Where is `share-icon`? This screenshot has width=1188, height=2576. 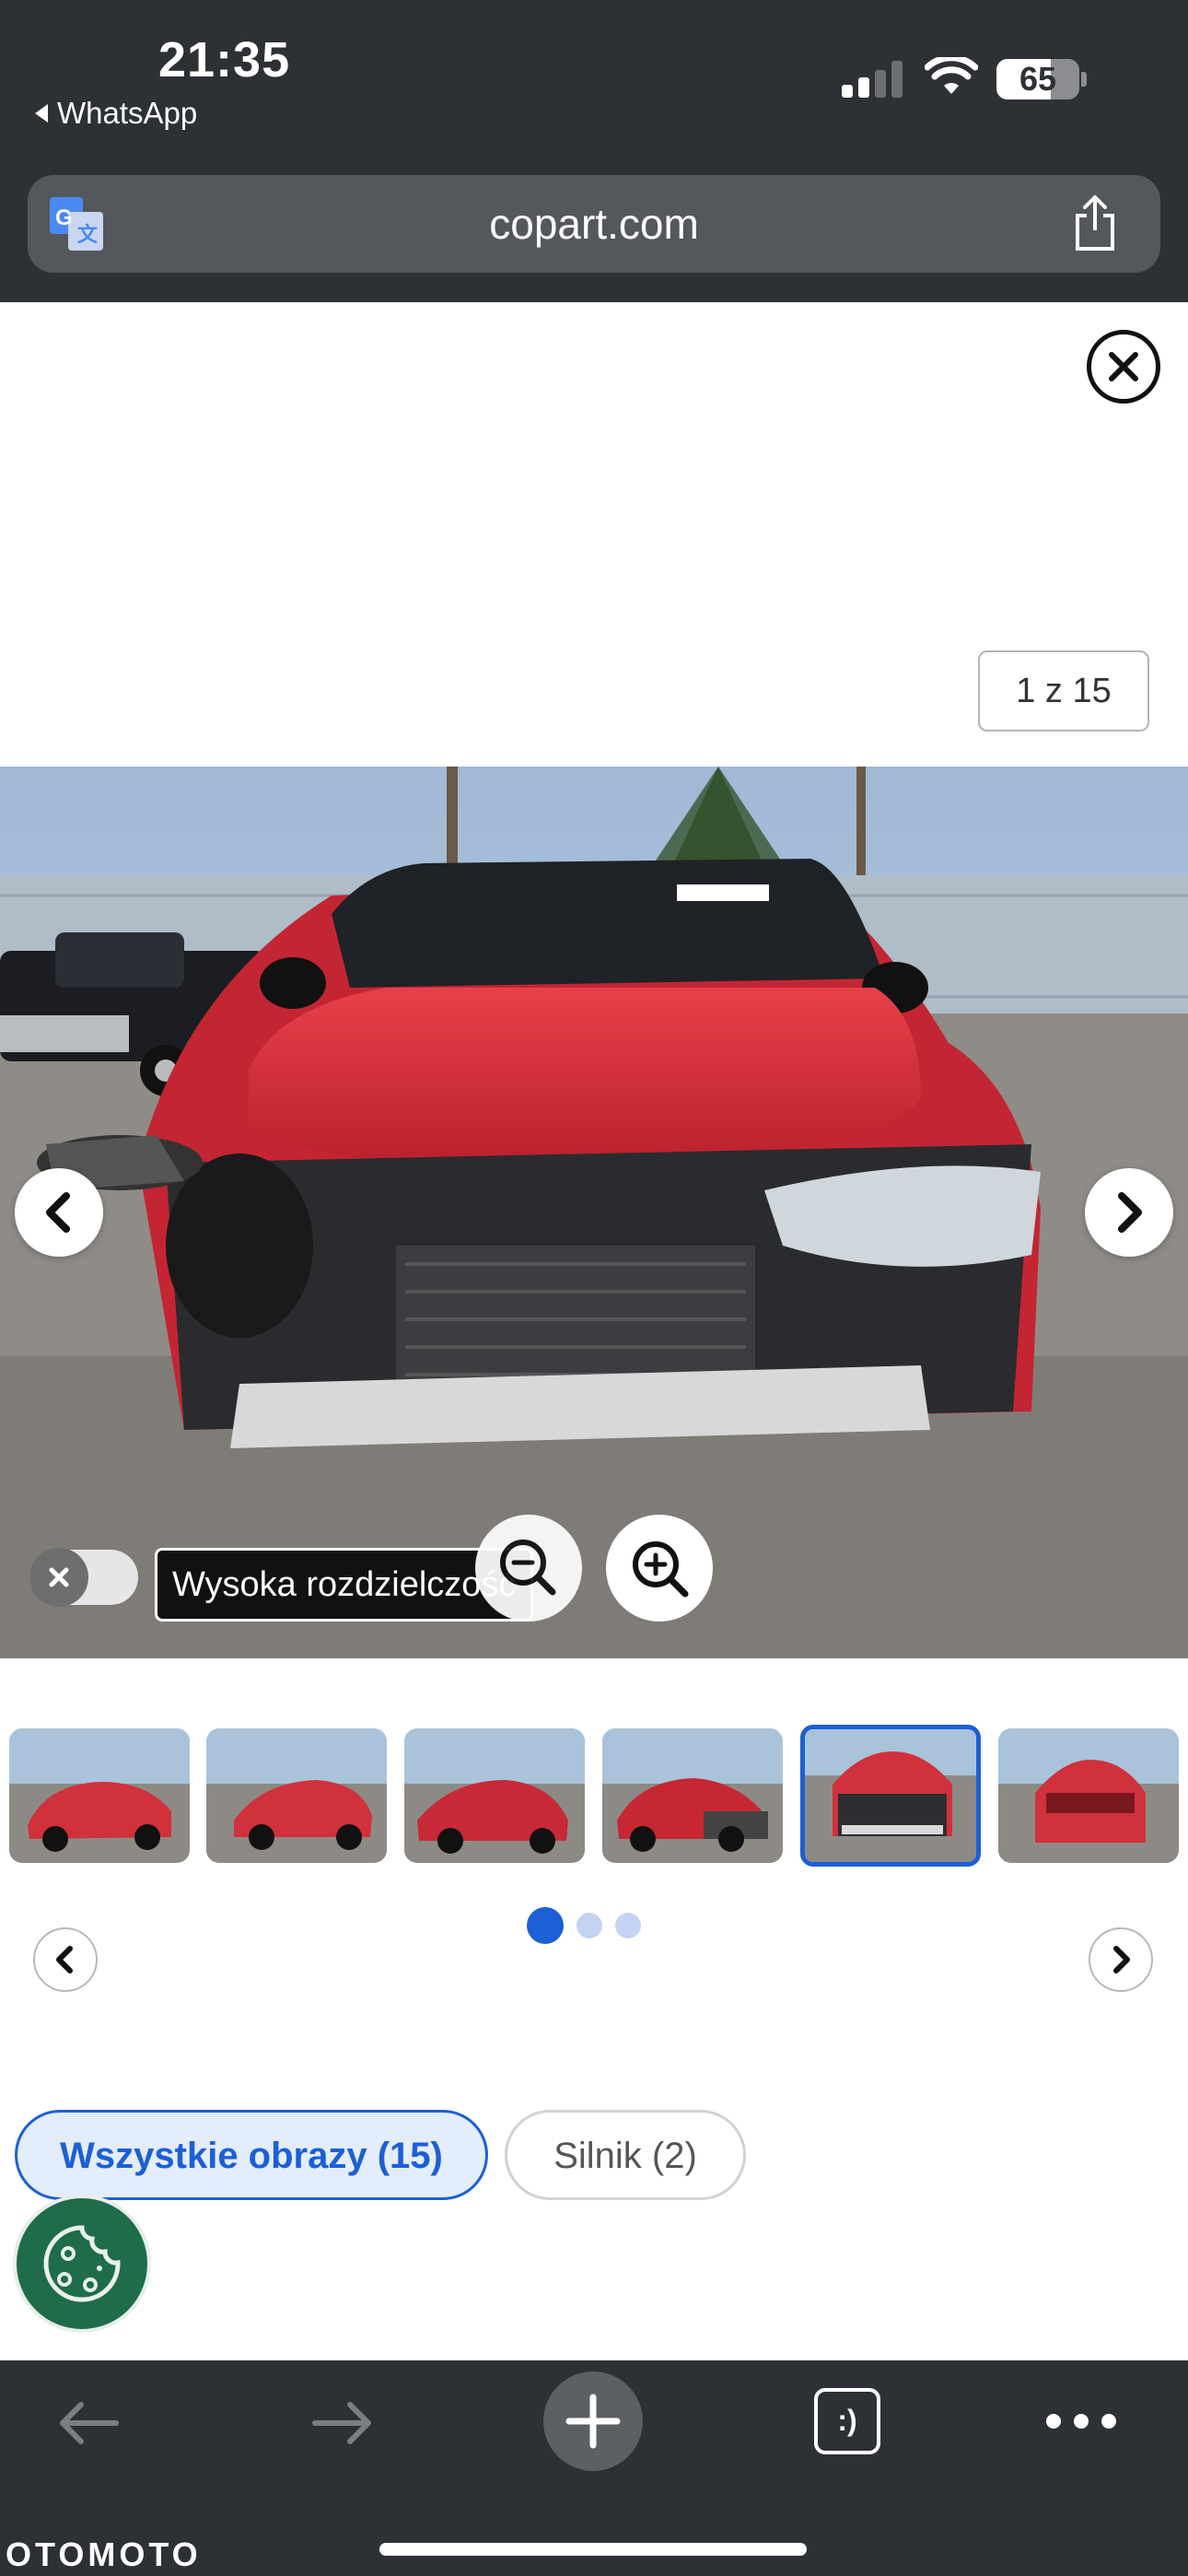
share-icon is located at coordinates (1095, 222).